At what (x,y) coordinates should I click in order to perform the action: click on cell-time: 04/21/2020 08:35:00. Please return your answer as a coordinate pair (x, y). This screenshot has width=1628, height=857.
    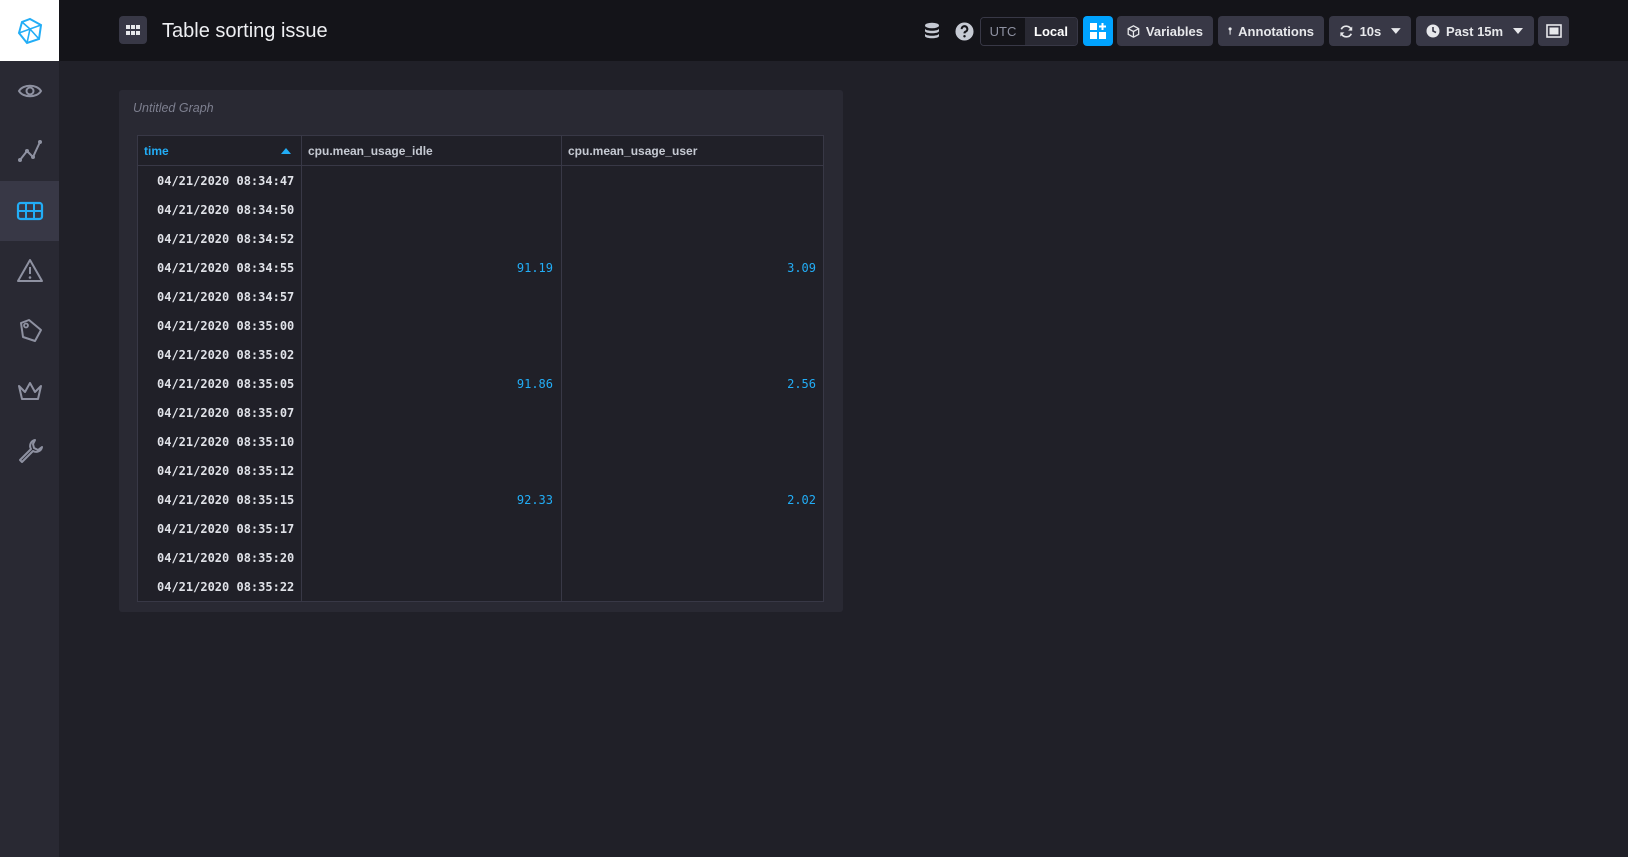
    Looking at the image, I should click on (220, 326).